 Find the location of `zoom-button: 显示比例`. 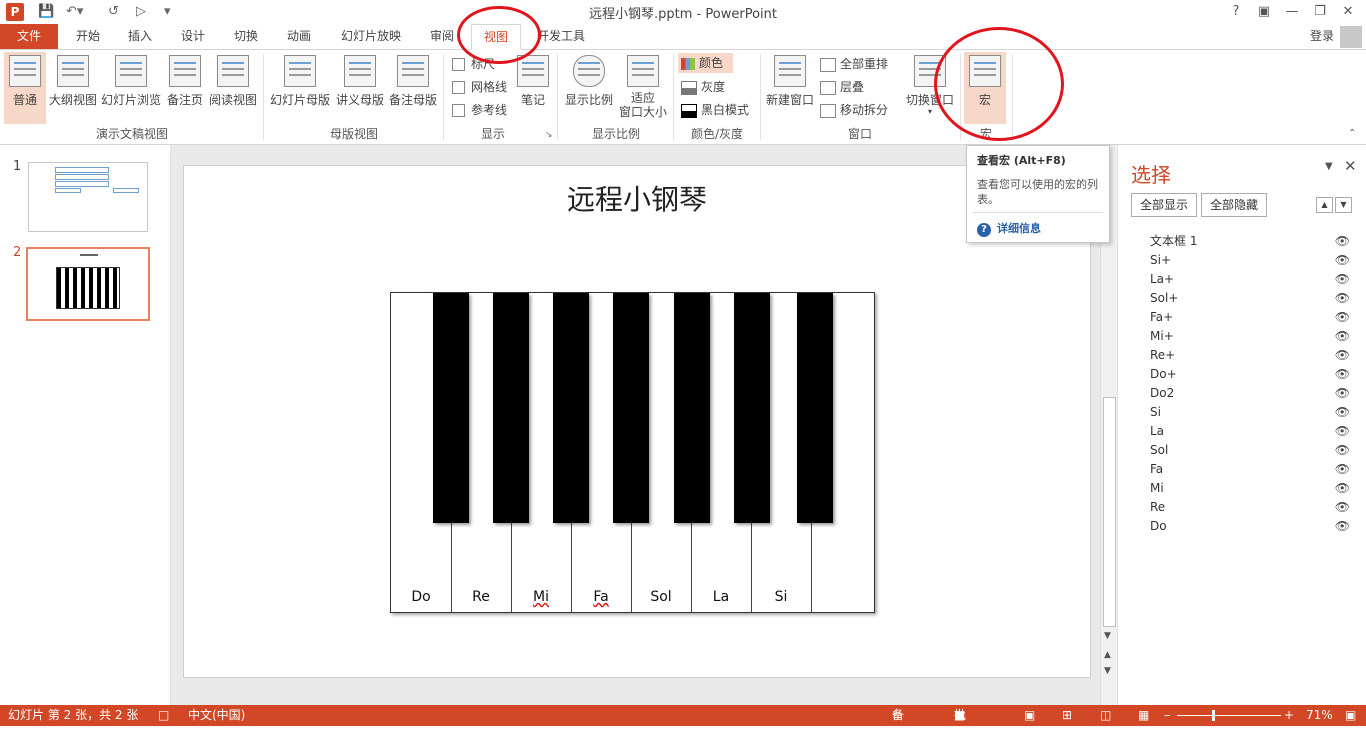

zoom-button: 显示比例 is located at coordinates (589, 88).